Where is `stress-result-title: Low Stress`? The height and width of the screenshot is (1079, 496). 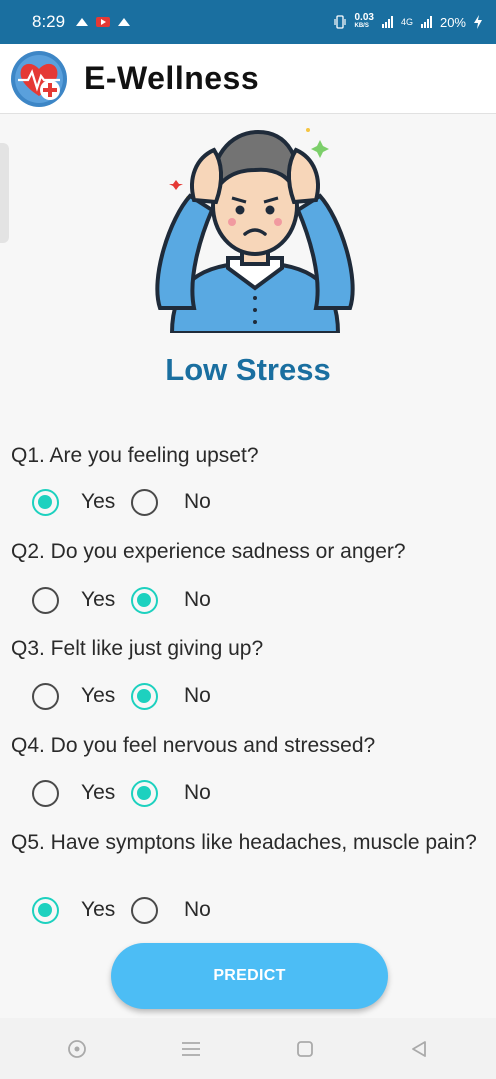
stress-result-title: Low Stress is located at coordinates (248, 369).